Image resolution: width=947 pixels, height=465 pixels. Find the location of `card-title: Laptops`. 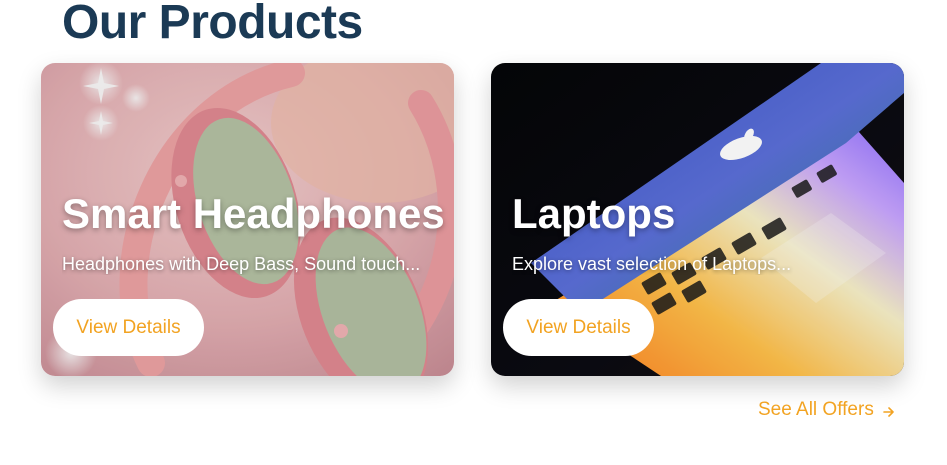

card-title: Laptops is located at coordinates (594, 213).